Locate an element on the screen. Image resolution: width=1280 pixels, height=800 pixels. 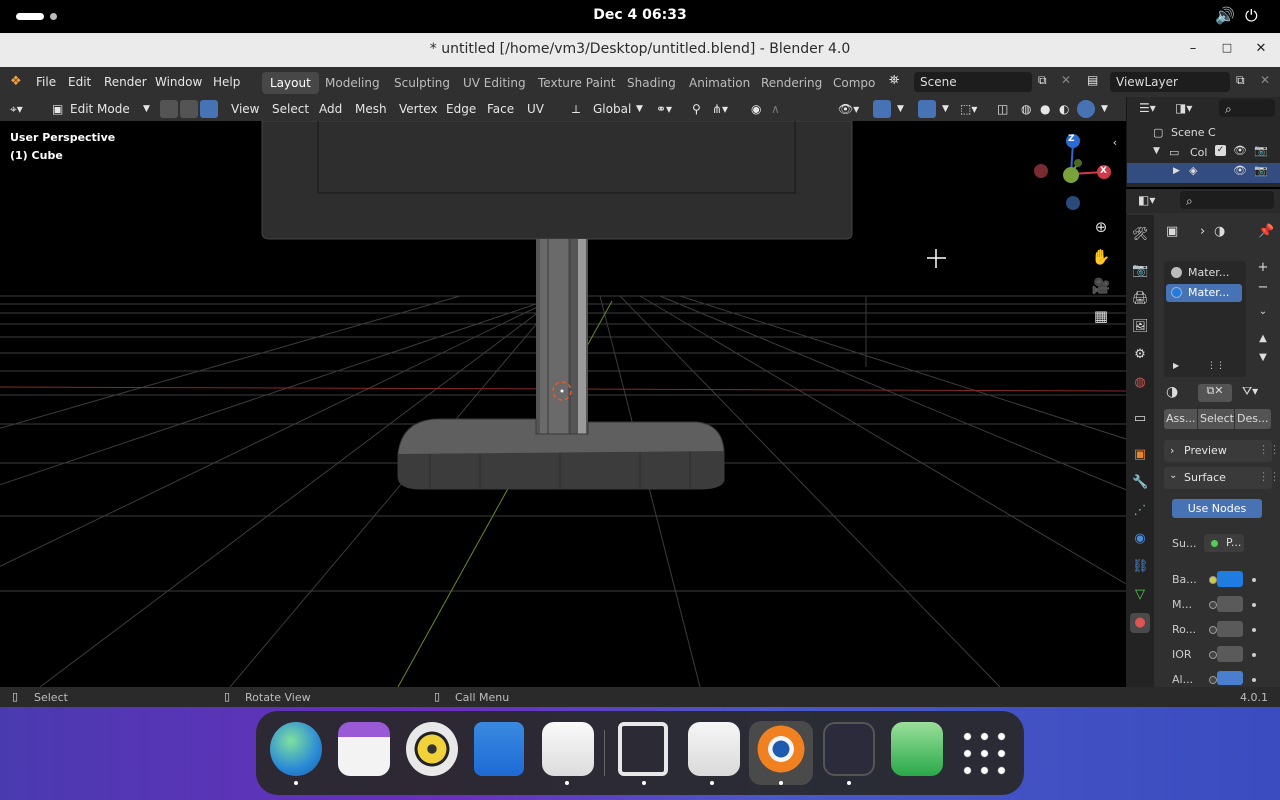
workspace-tab-animation: Animation is located at coordinates (719, 83).